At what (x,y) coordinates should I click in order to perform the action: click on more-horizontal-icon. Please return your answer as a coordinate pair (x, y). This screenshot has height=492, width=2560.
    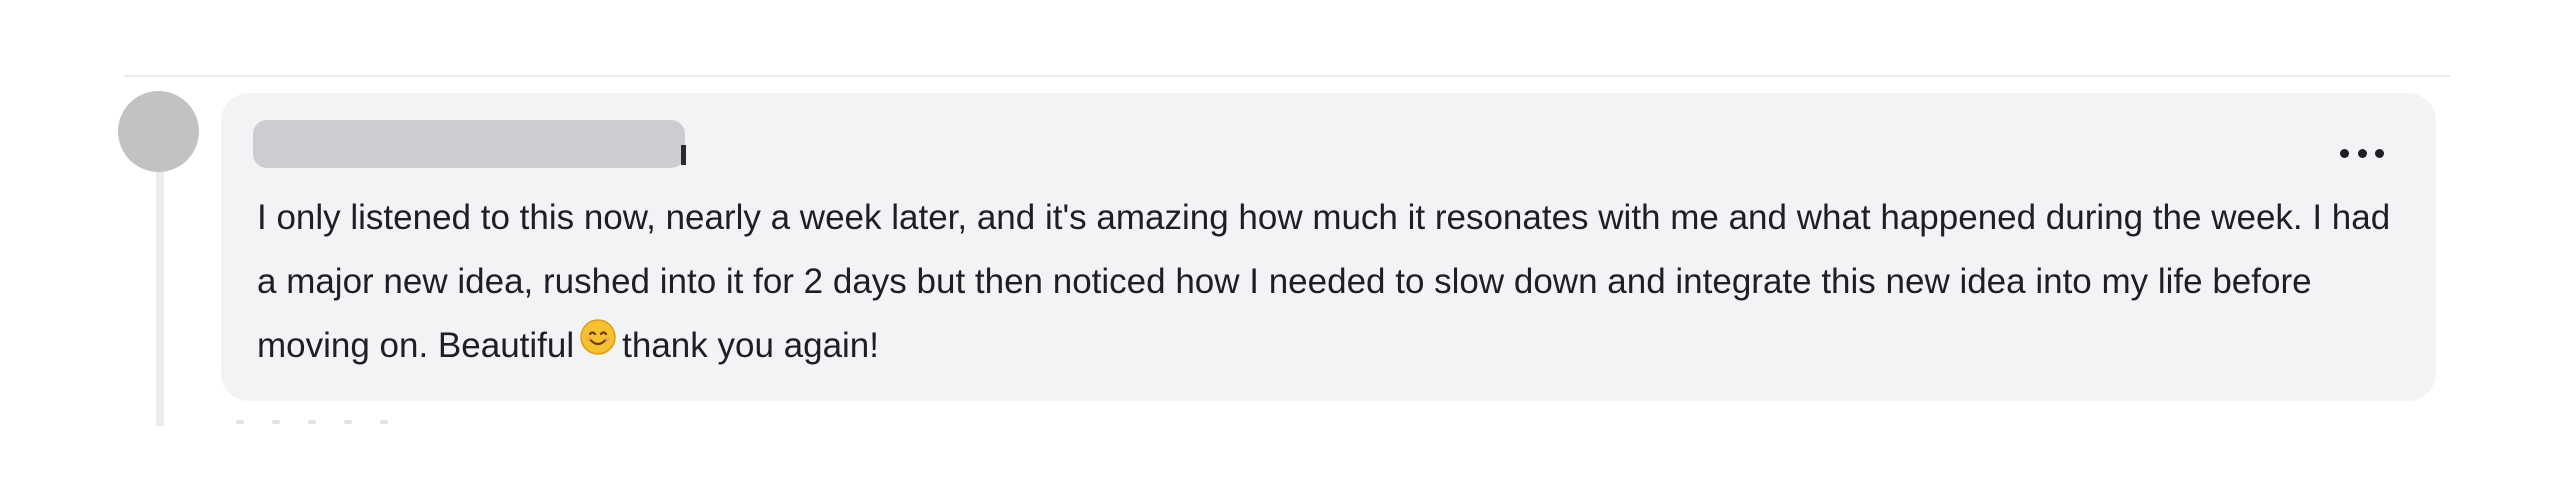
    Looking at the image, I should click on (2344, 153).